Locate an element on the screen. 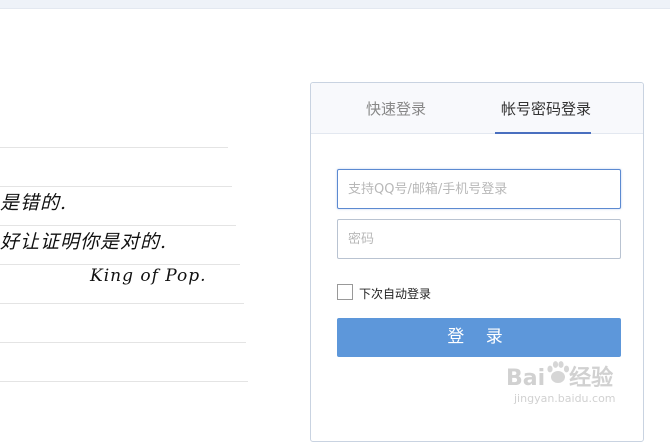 This screenshot has height=442, width=670. password-input is located at coordinates (479, 239).